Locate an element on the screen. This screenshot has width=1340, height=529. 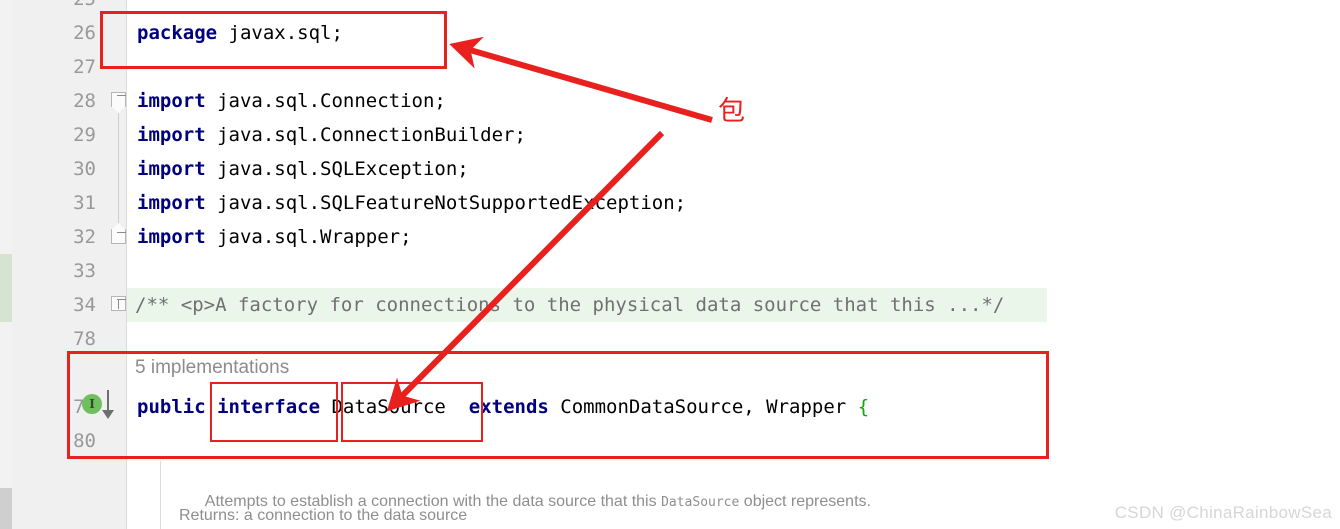
code-text: package javax.sql; is located at coordinates (240, 33).